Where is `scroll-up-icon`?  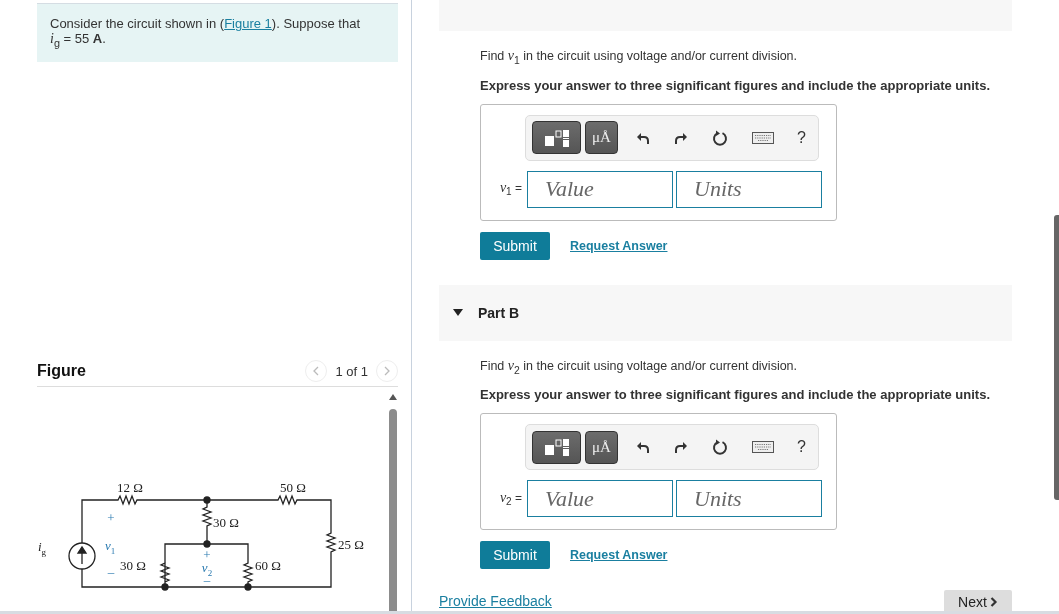 scroll-up-icon is located at coordinates (393, 397).